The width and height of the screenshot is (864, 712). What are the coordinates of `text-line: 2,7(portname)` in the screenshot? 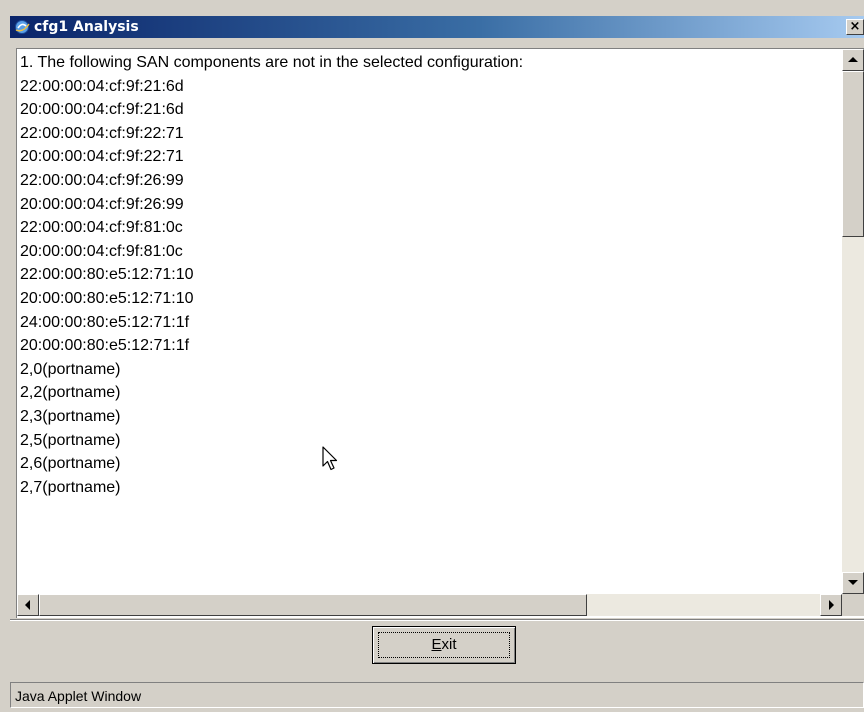 It's located at (70, 487).